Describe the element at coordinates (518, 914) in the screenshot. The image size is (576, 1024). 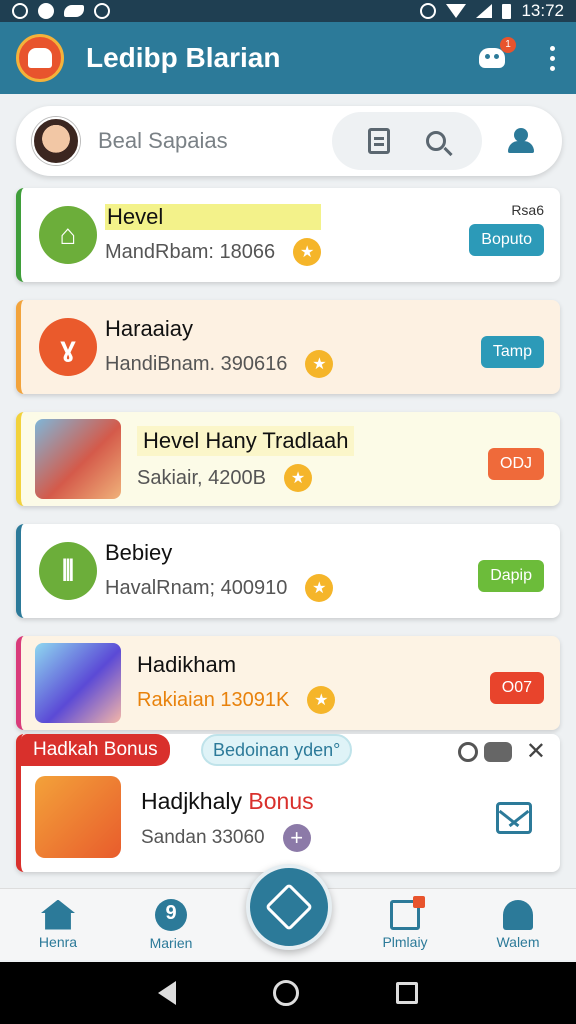
I see `user-icon` at that location.